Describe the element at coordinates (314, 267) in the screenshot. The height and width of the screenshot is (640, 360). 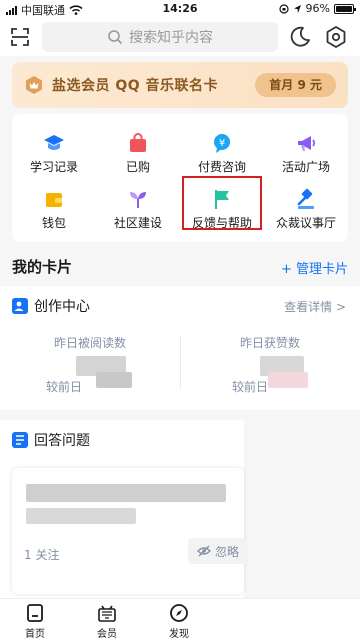
I see `manage-cards-link: + 管理卡片` at that location.